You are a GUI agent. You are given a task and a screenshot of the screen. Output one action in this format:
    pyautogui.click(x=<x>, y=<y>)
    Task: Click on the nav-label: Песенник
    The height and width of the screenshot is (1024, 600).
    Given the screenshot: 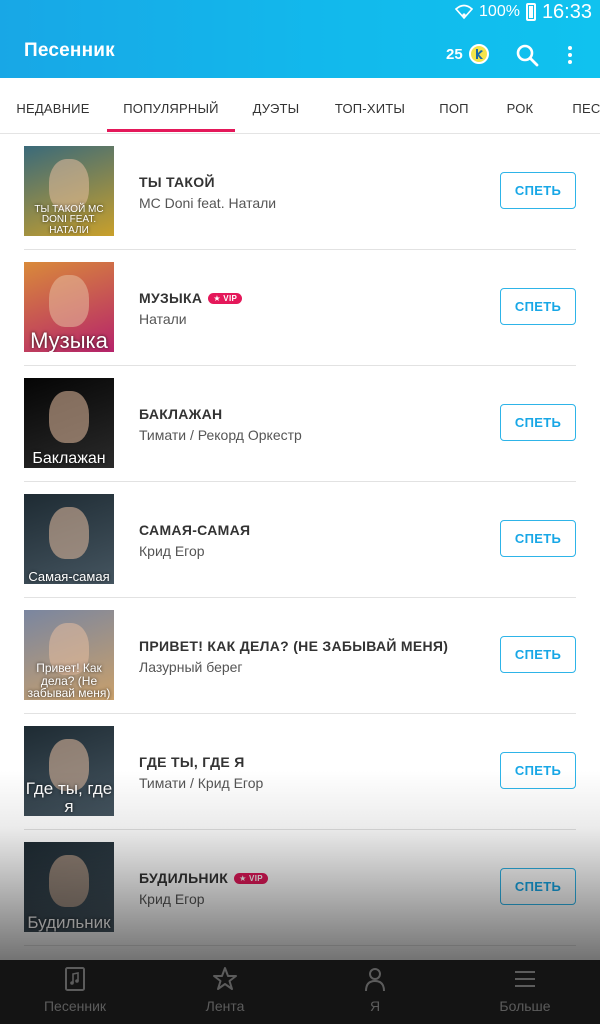 What is the action you would take?
    pyautogui.click(x=75, y=1006)
    